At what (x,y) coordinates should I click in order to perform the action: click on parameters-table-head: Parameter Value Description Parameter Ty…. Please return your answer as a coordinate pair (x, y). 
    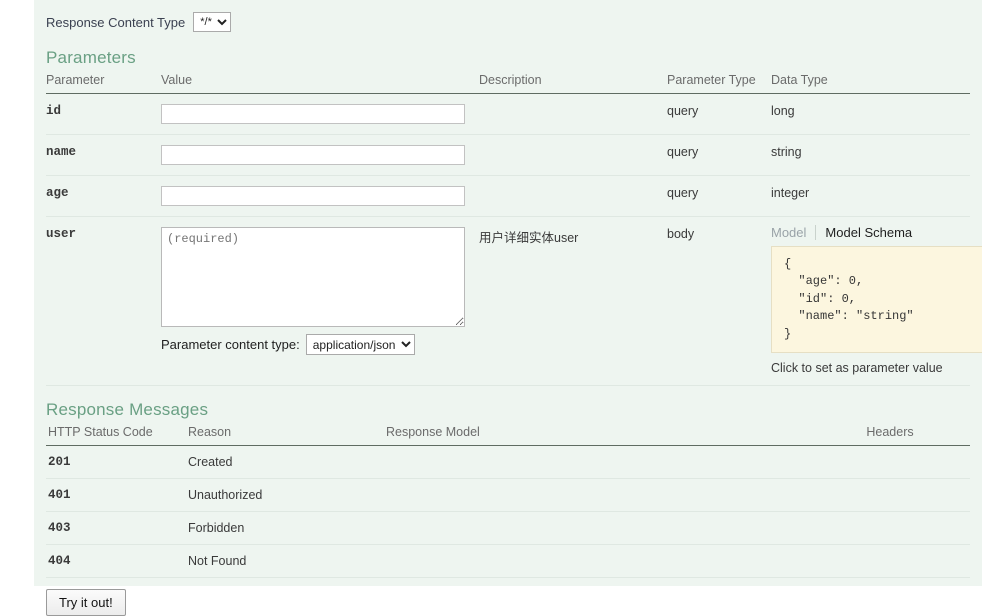
    Looking at the image, I should click on (508, 83).